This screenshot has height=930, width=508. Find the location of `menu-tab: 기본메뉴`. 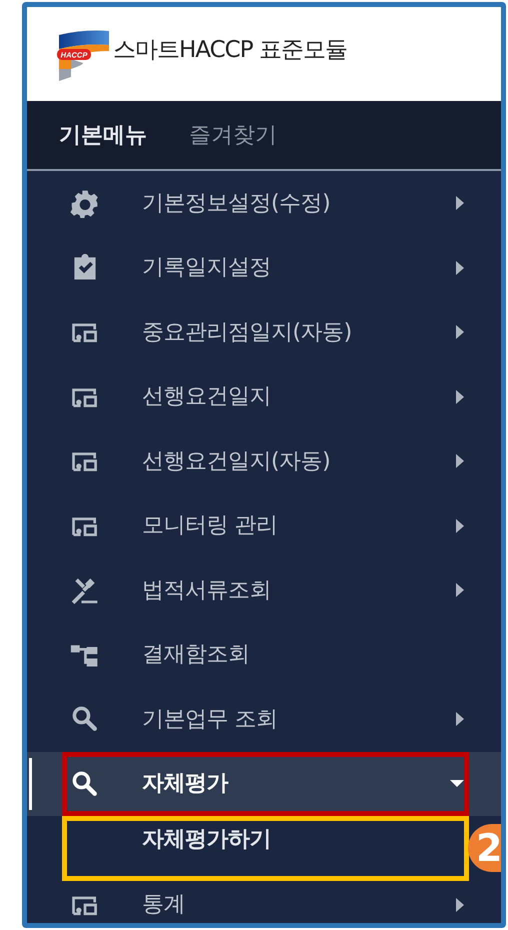

menu-tab: 기본메뉴 is located at coordinates (103, 135).